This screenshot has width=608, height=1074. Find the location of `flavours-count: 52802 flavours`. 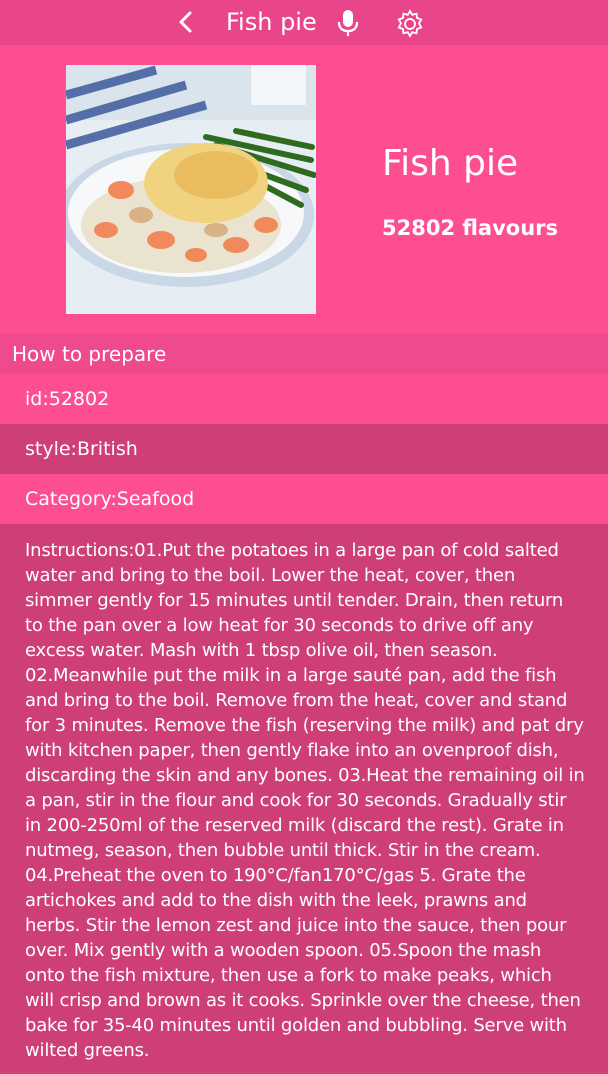

flavours-count: 52802 flavours is located at coordinates (470, 228).